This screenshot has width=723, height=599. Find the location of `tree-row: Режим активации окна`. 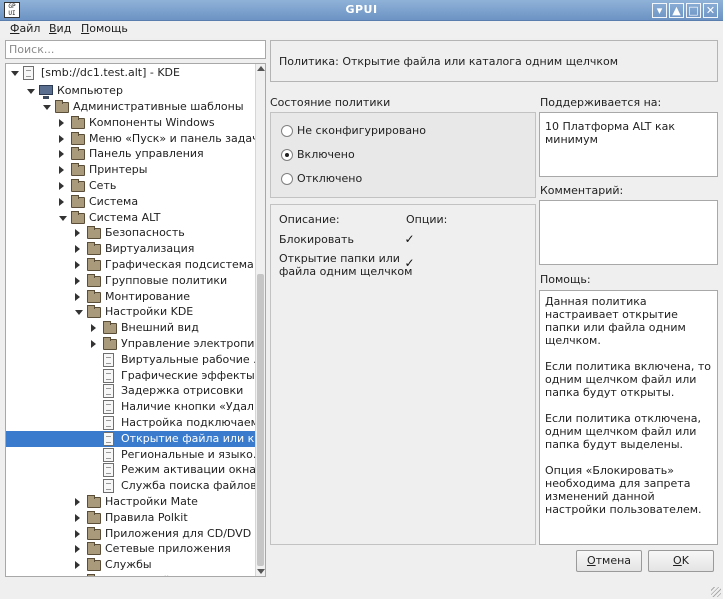

tree-row: Режим активации окна is located at coordinates (130, 470).